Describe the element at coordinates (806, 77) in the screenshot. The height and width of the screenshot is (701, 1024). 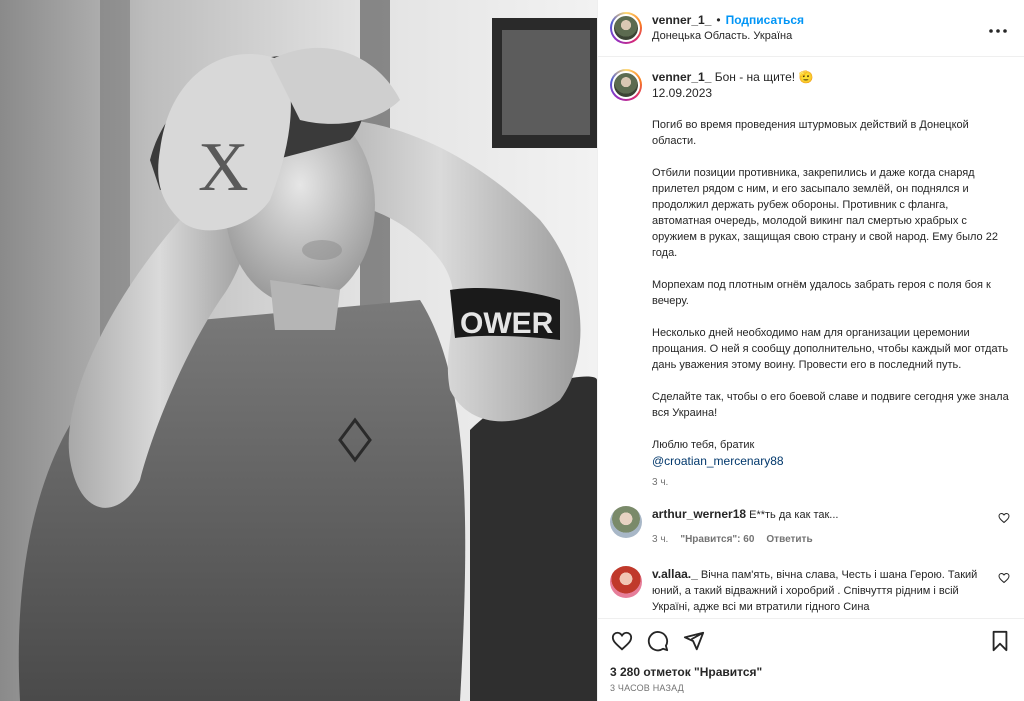
I see `salute-emoji: 🫡` at that location.